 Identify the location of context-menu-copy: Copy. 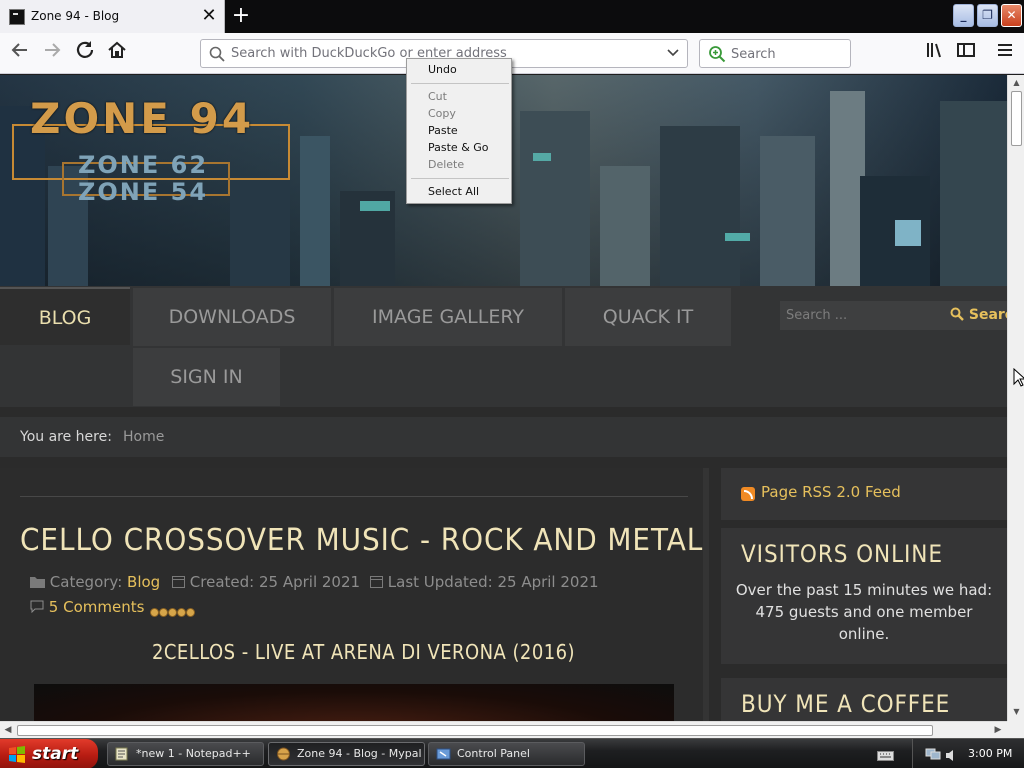
(442, 113).